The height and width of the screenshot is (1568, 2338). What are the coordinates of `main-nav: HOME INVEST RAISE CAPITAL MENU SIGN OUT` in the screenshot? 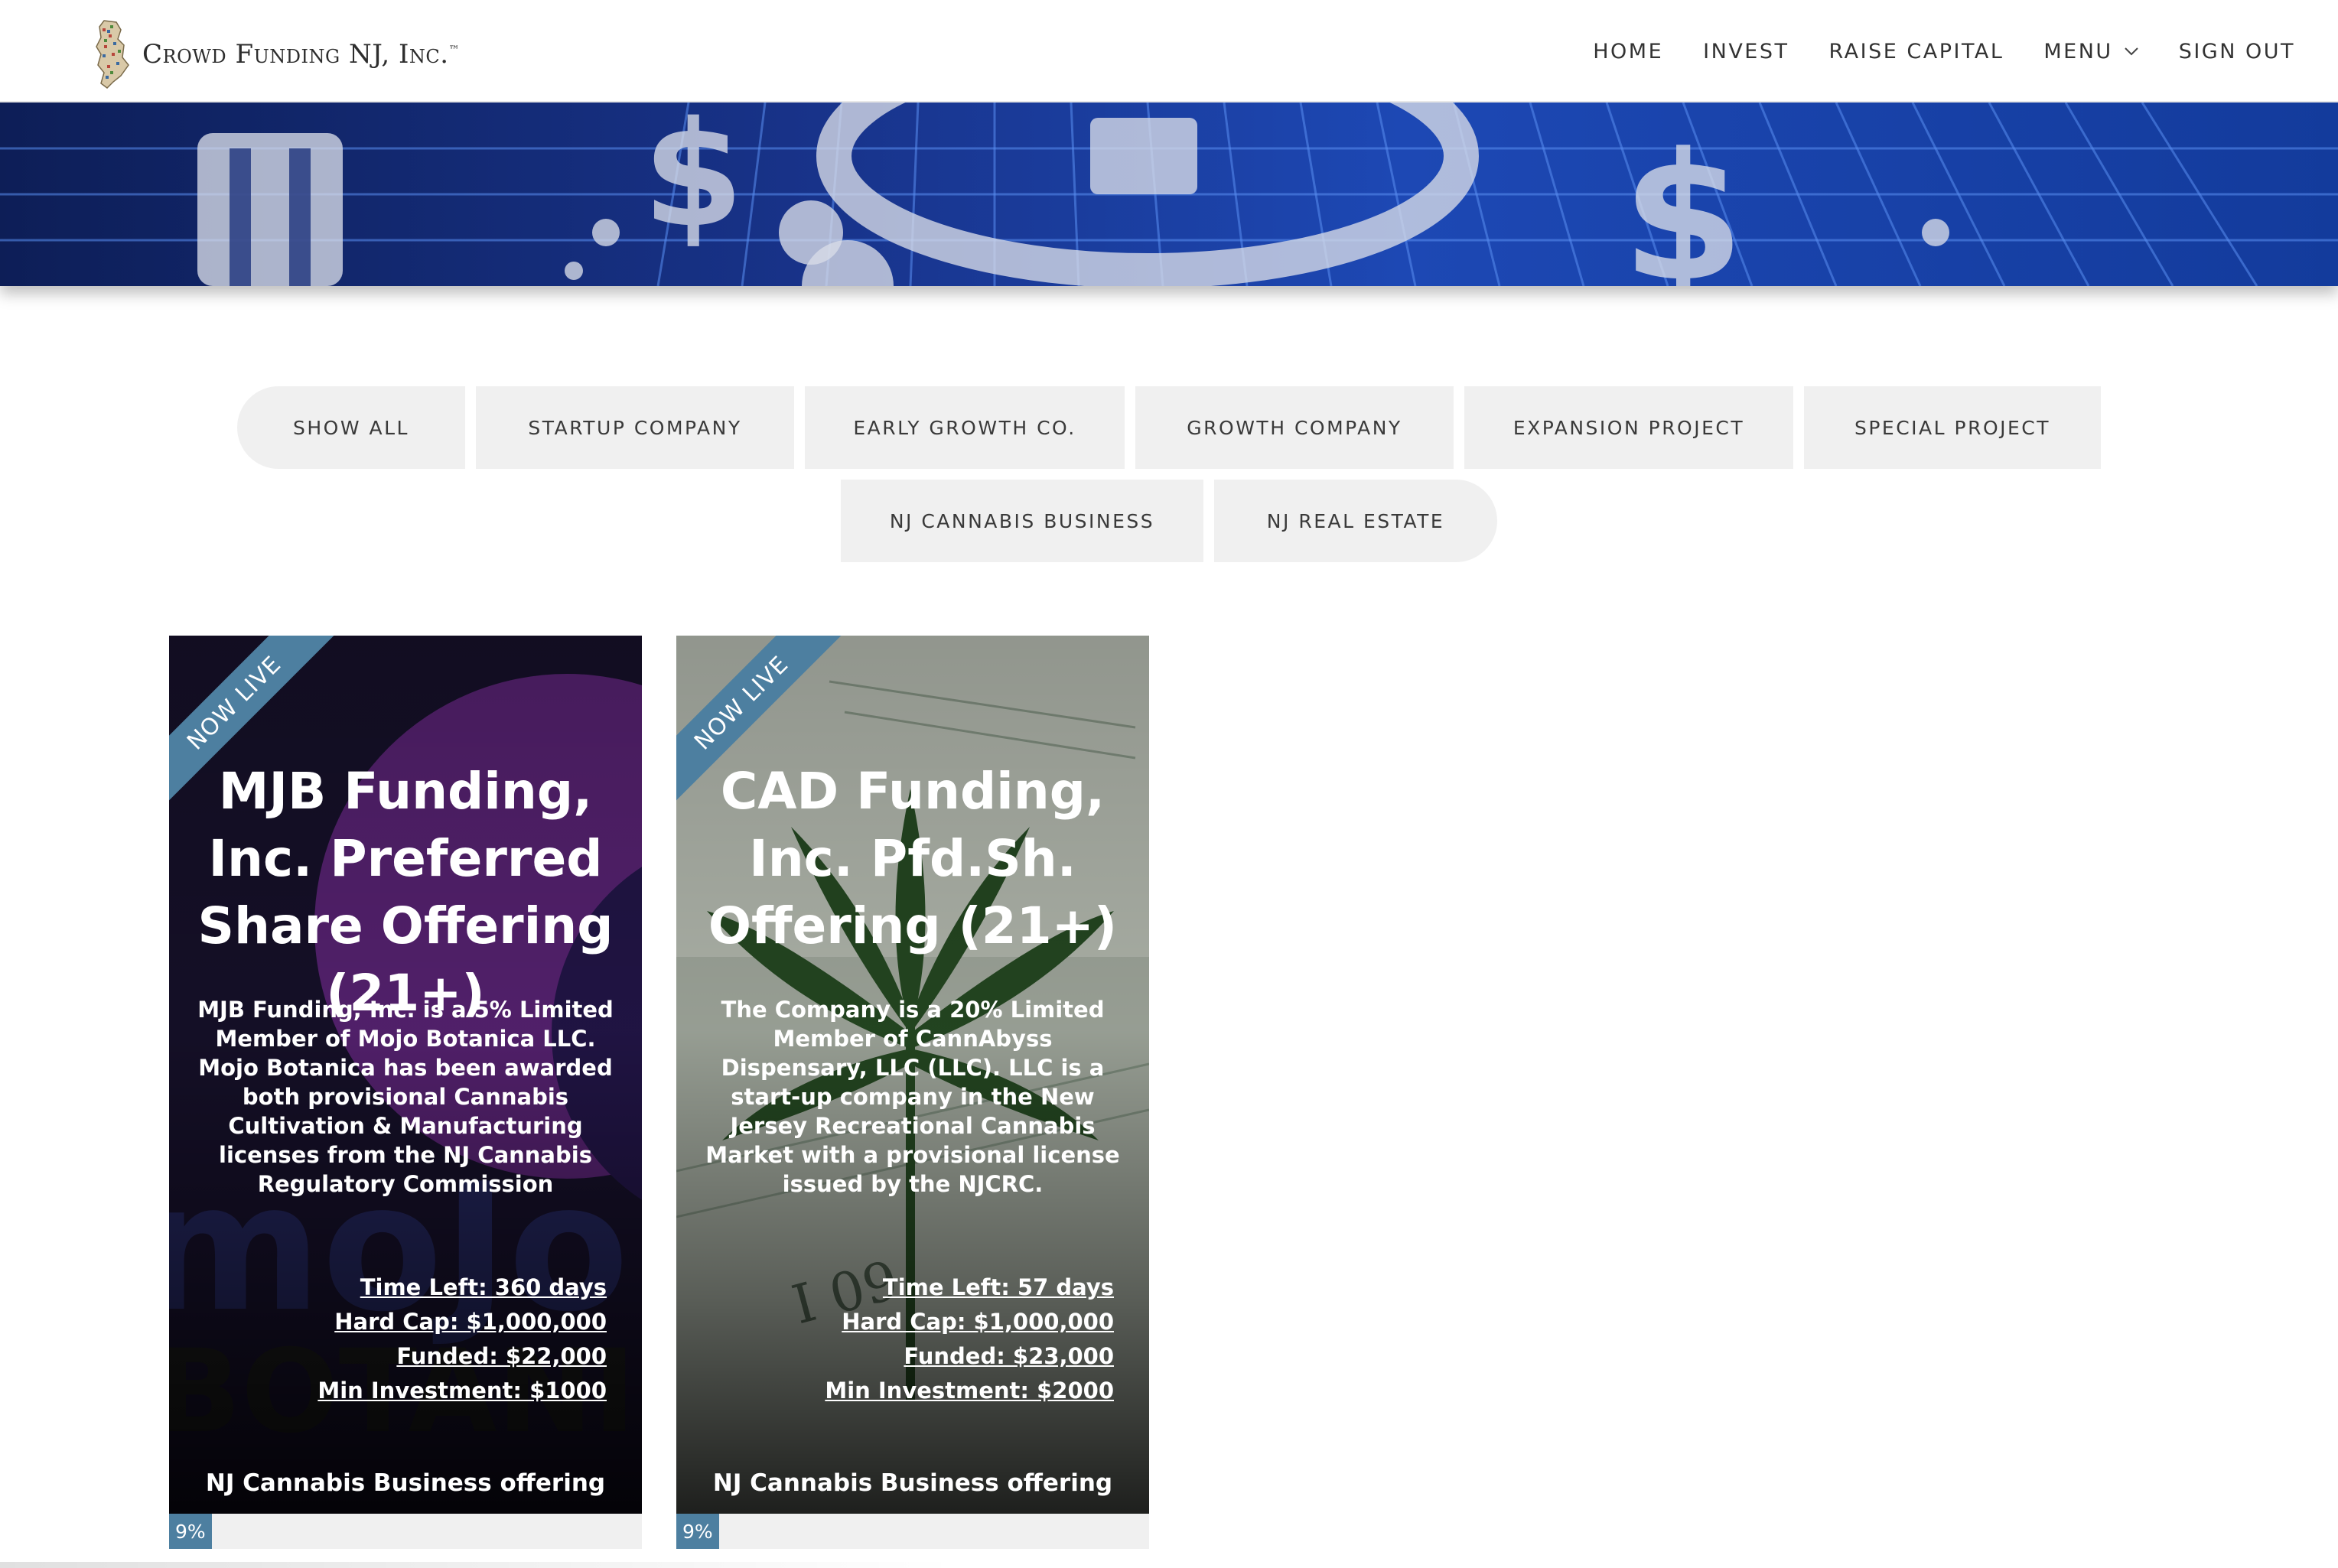 It's located at (1924, 51).